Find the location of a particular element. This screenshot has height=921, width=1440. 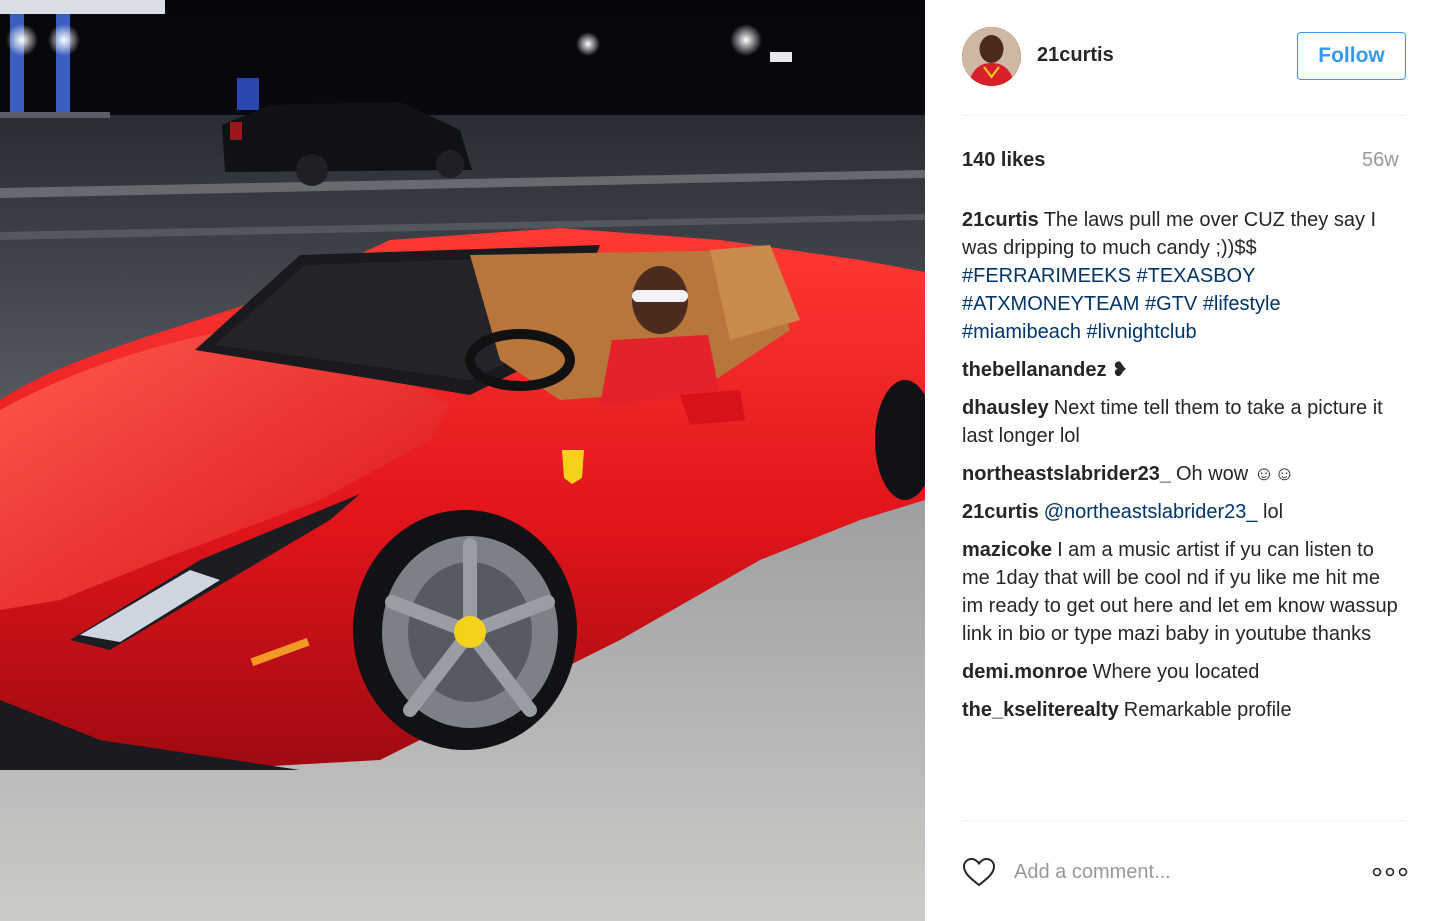

comment-author: dhausley is located at coordinates (1005, 408).